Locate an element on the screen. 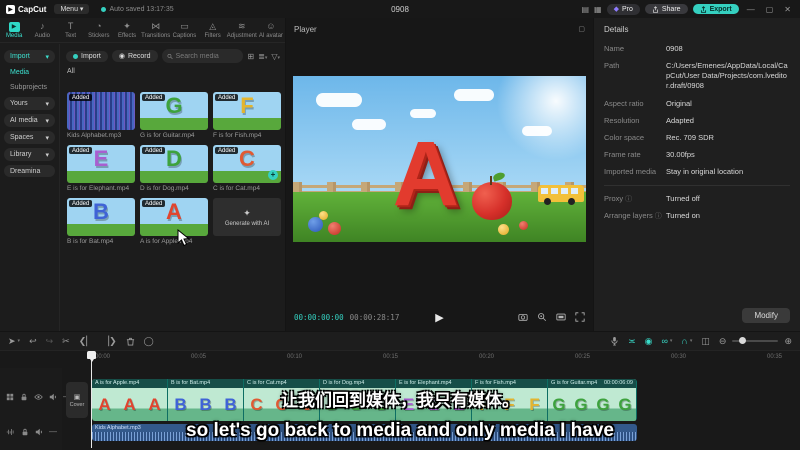 This screenshot has height=450, width=800. sparkle-plus-icon: ✦ is located at coordinates (247, 212).